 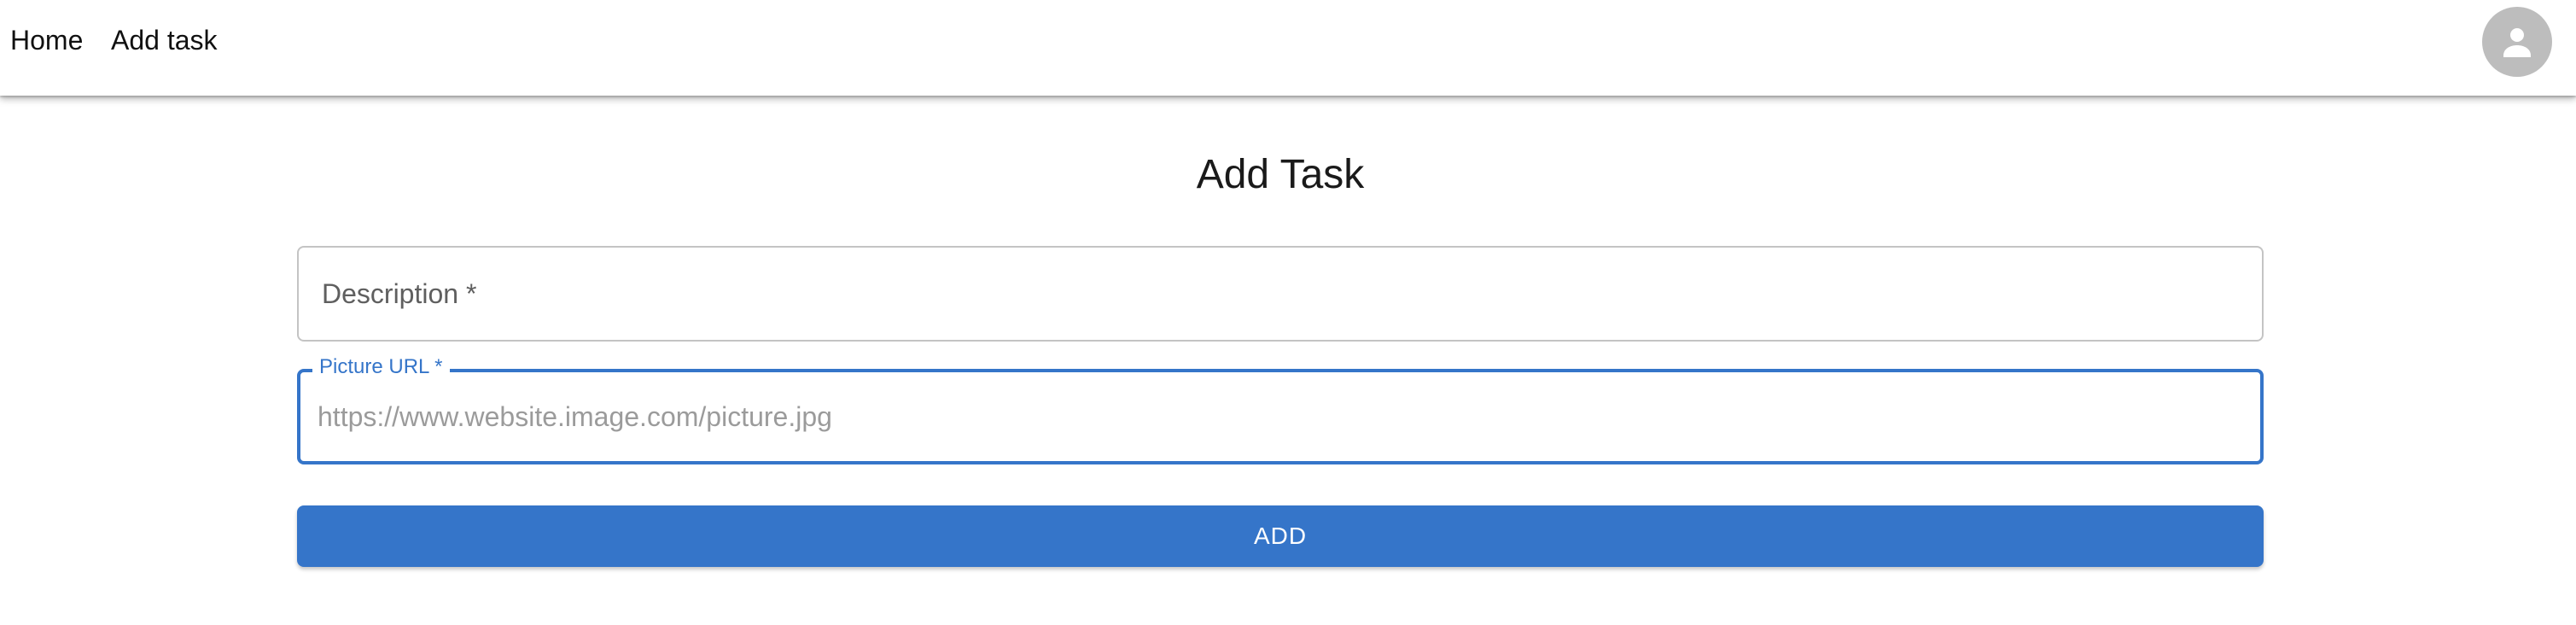 What do you see at coordinates (399, 293) in the screenshot?
I see `description-label: Description *` at bounding box center [399, 293].